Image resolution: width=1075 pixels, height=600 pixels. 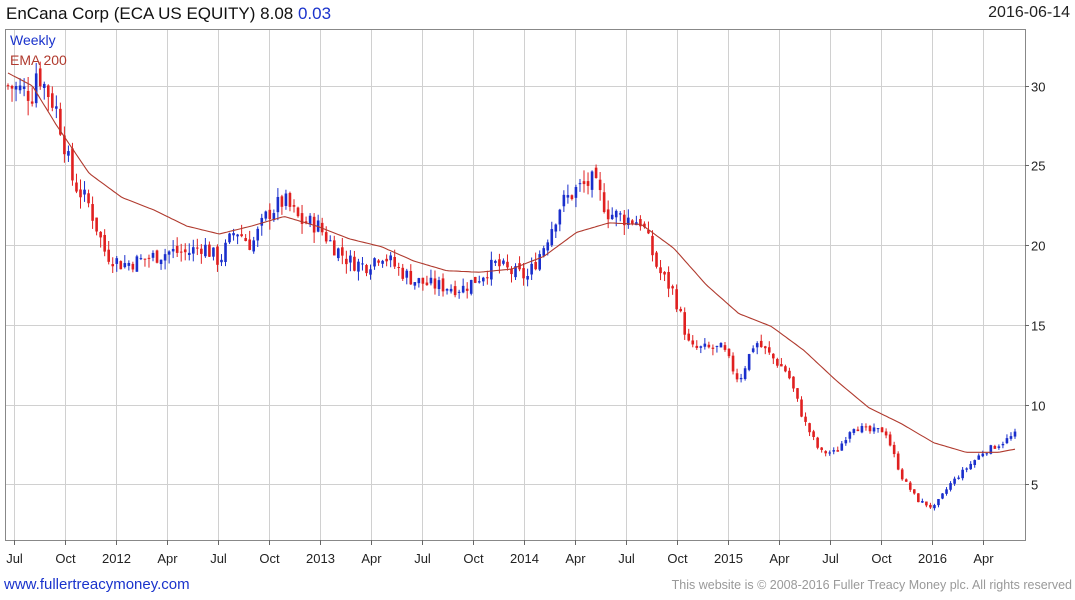 What do you see at coordinates (728, 558) in the screenshot?
I see `x-tick-label: 2015` at bounding box center [728, 558].